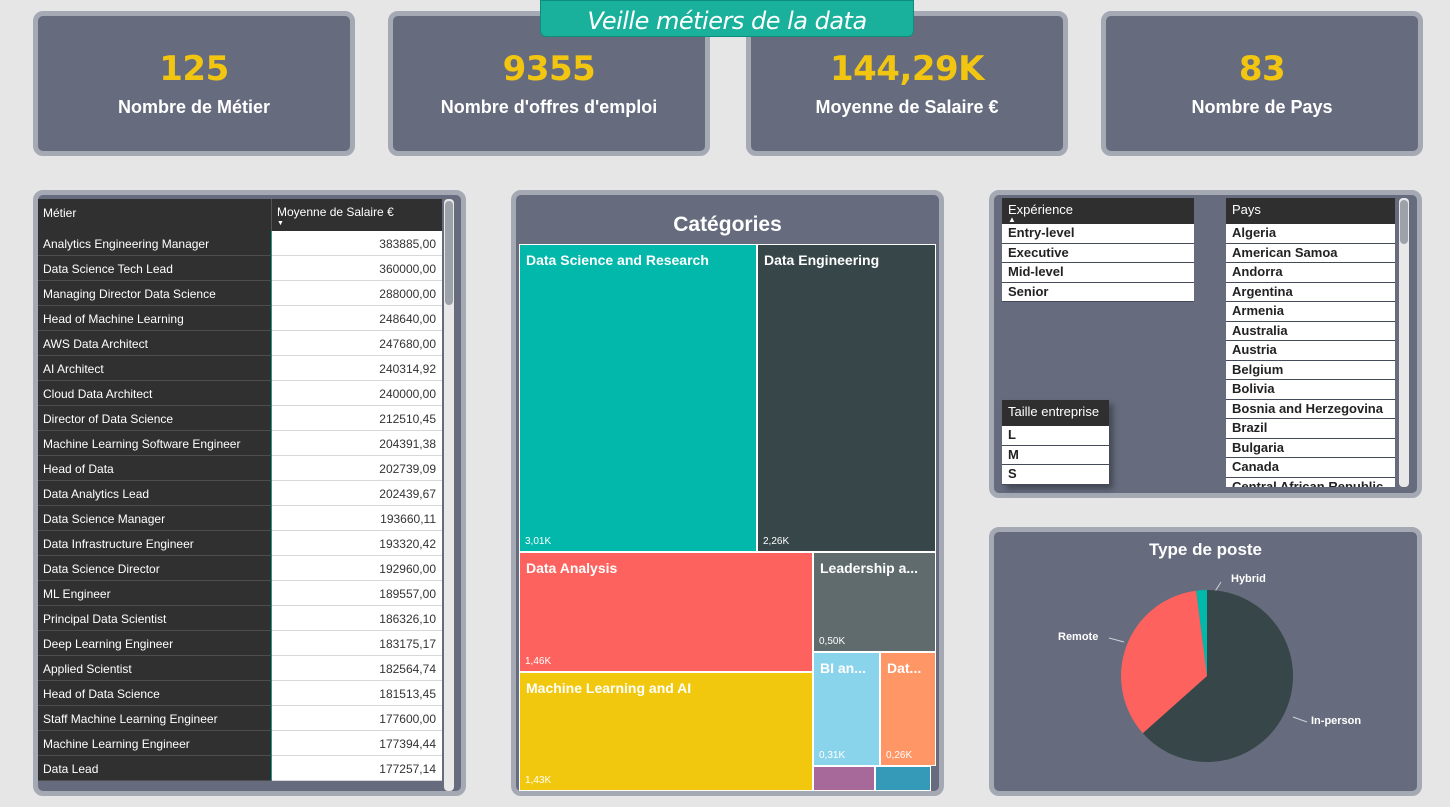 The image size is (1450, 807). I want to click on tile-value: 0,31K, so click(832, 755).